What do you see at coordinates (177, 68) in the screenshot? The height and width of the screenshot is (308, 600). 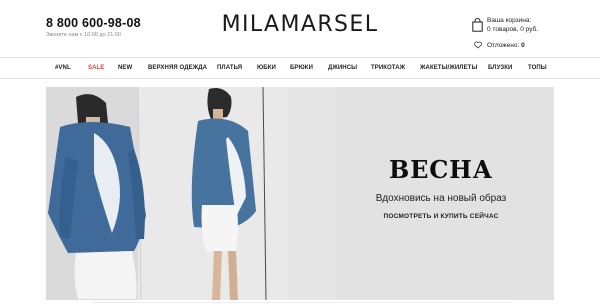 I see `nav-item-outerwear: ВЕРХНЯЯ ОДЕЖДА` at bounding box center [177, 68].